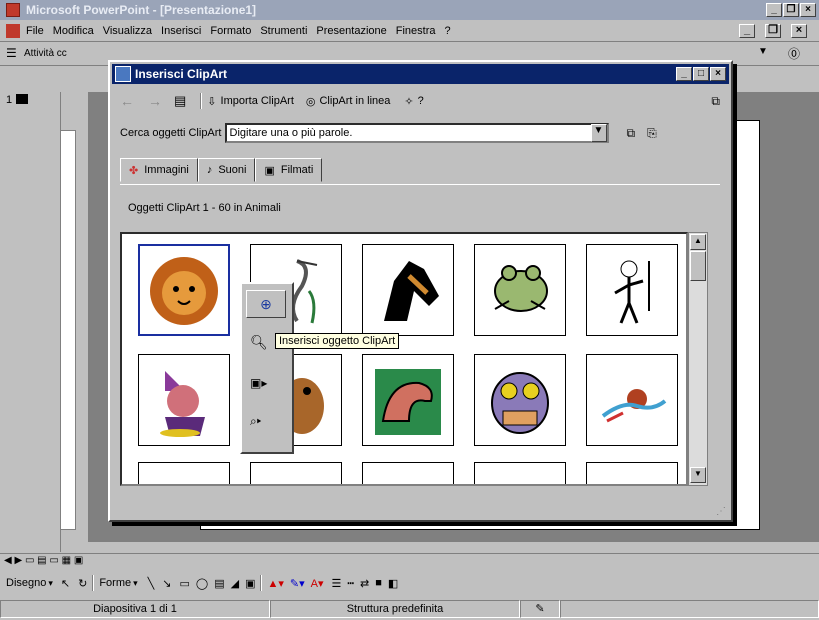 This screenshot has width=819, height=620. I want to click on scroll-thumb, so click(698, 266).